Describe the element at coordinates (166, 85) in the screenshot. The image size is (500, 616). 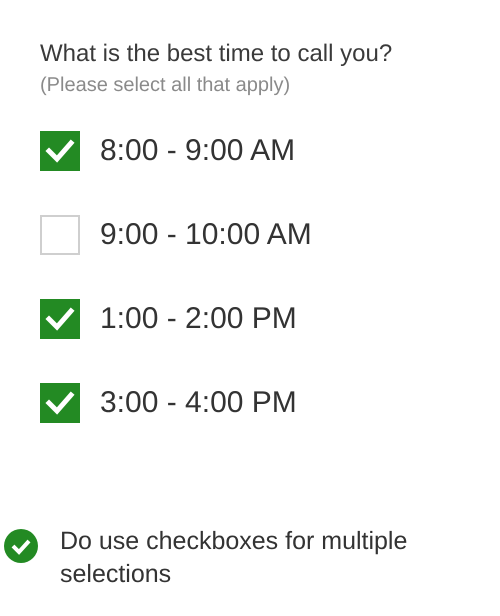
I see `hint-text: (Please select all that apply)` at that location.